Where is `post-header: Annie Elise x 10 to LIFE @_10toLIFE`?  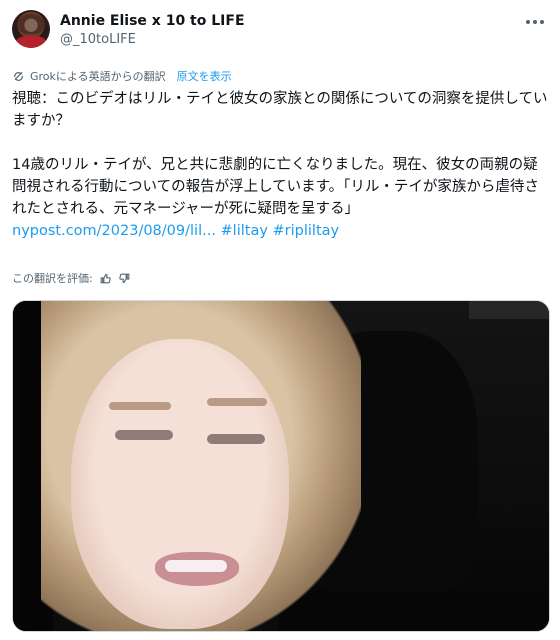 post-header: Annie Elise x 10 to LIFE @_10toLIFE is located at coordinates (280, 32).